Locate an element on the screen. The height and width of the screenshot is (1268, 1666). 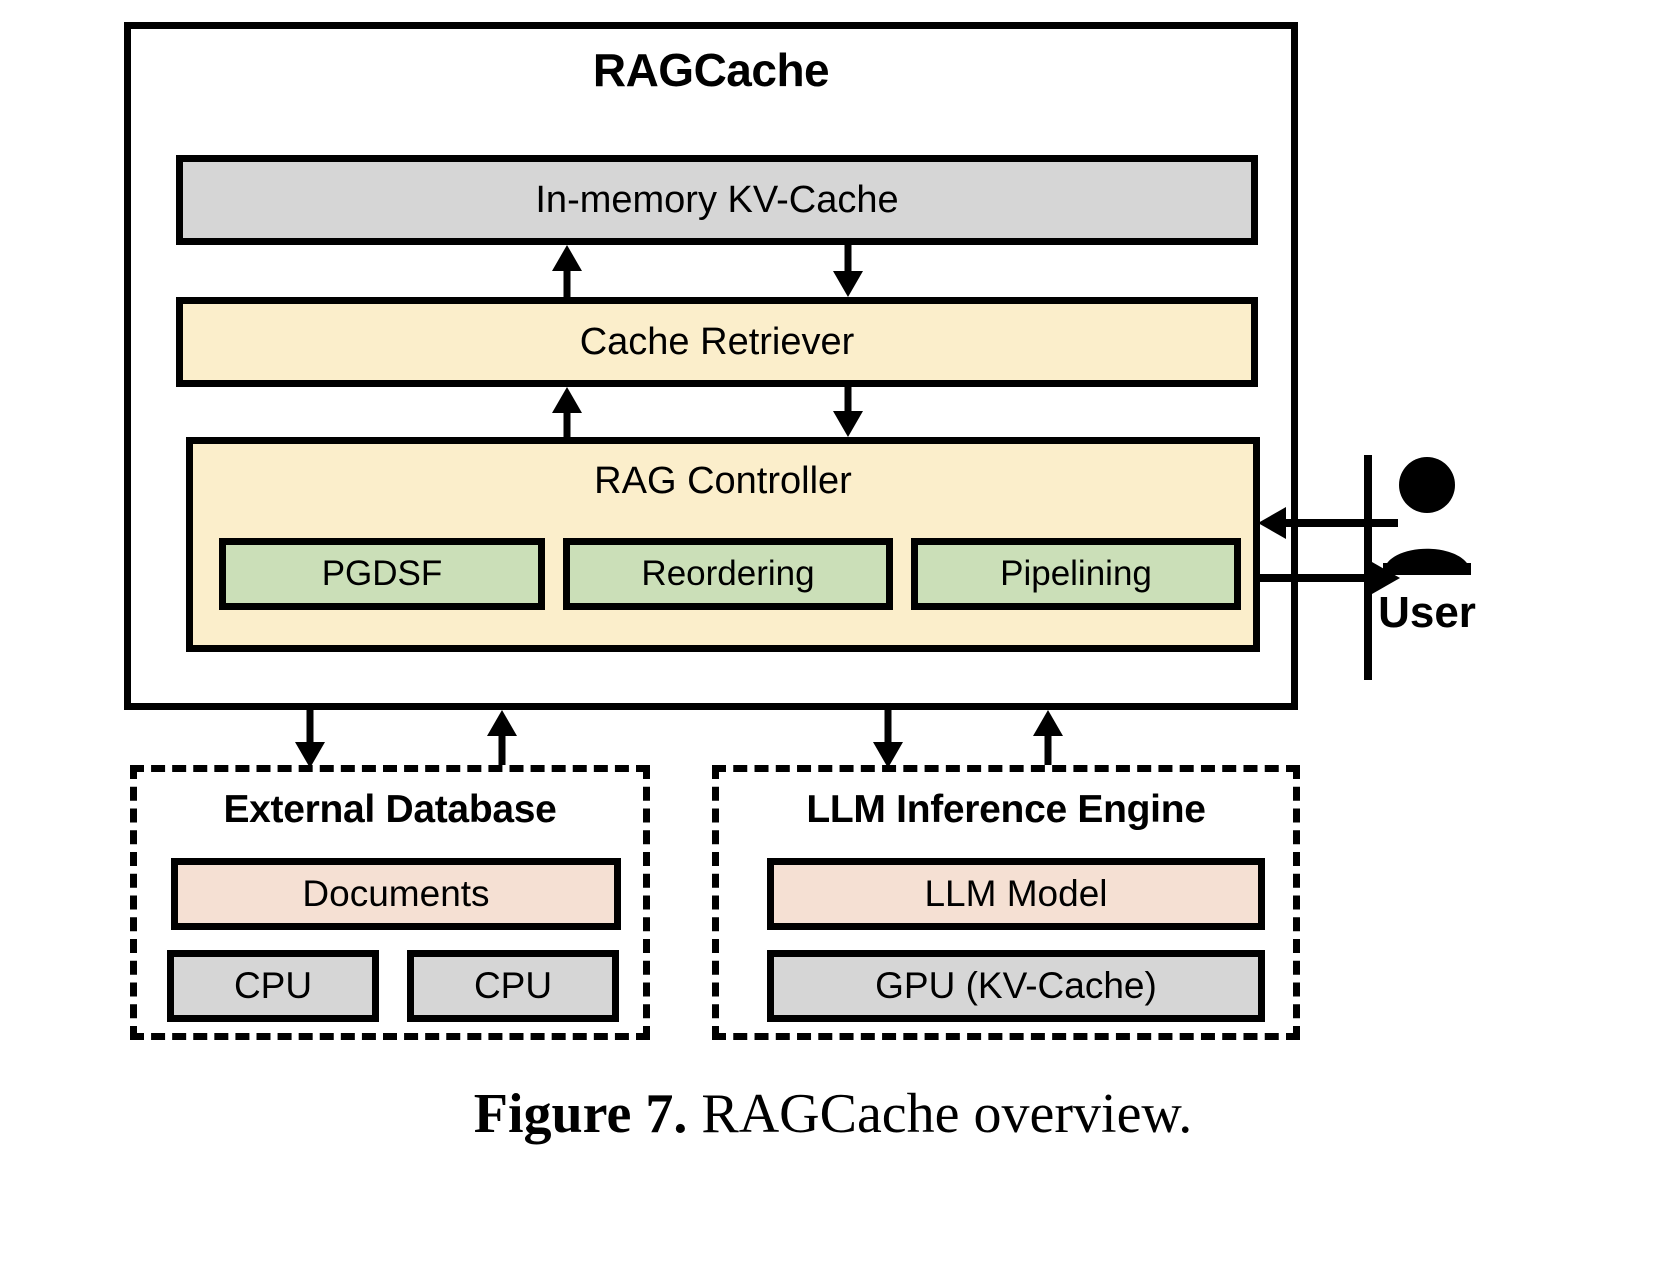
ragcache-title: RAGCache is located at coordinates (711, 70).